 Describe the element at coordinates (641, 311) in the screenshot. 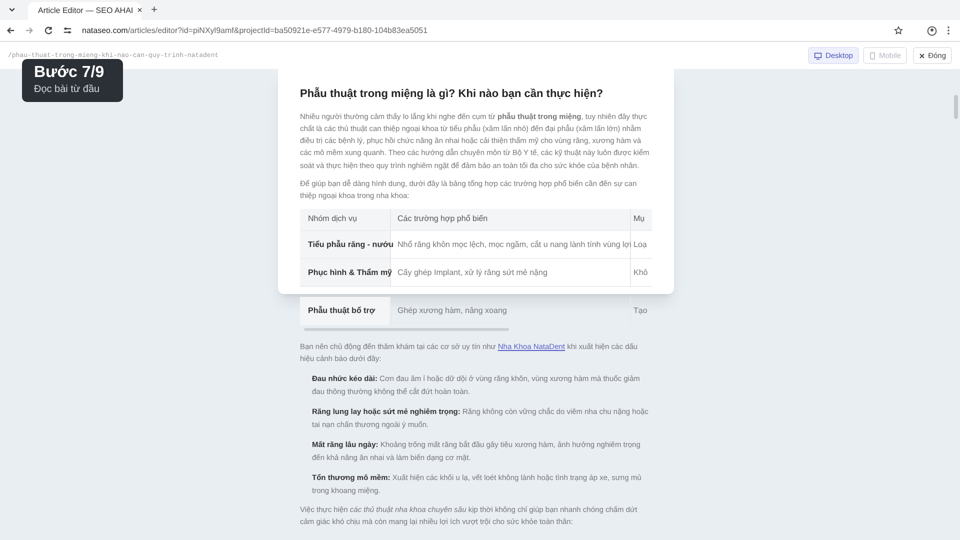

I see `table-cell: Tạo` at that location.